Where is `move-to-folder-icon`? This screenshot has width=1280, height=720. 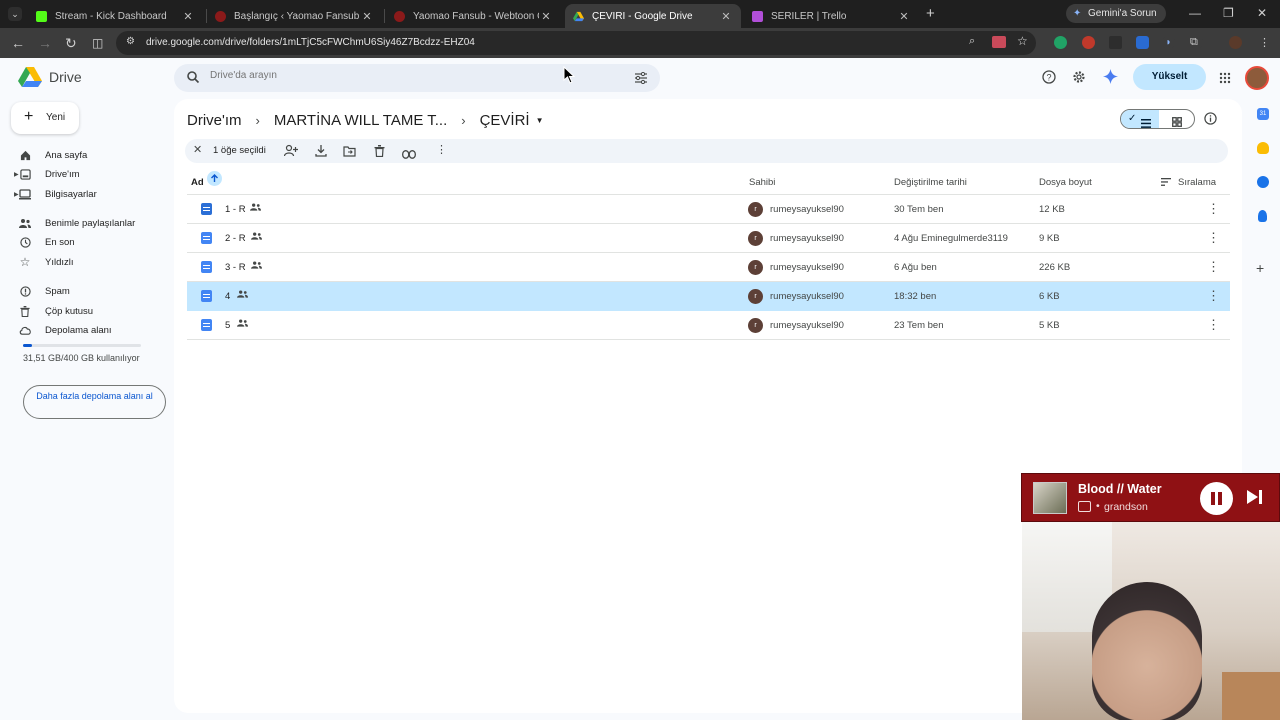 move-to-folder-icon is located at coordinates (349, 153).